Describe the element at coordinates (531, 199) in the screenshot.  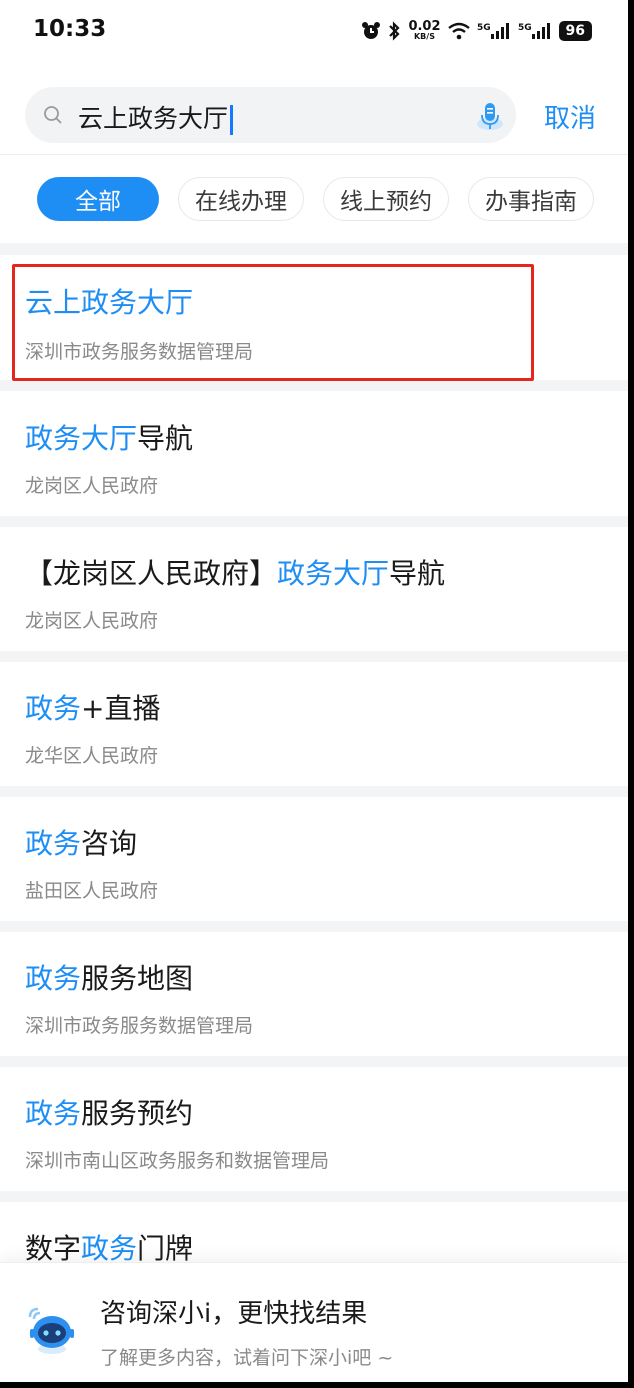
I see `tab-guide: 办事指南` at that location.